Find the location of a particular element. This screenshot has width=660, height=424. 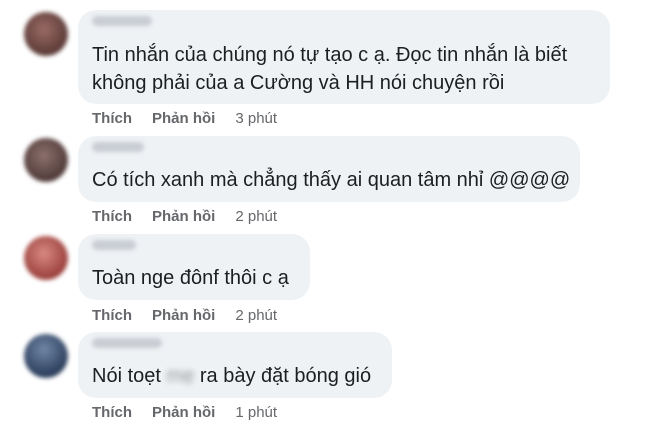

comment-bubble: Nói toẹt mẹ ra bày đặt bóng gió is located at coordinates (235, 365).